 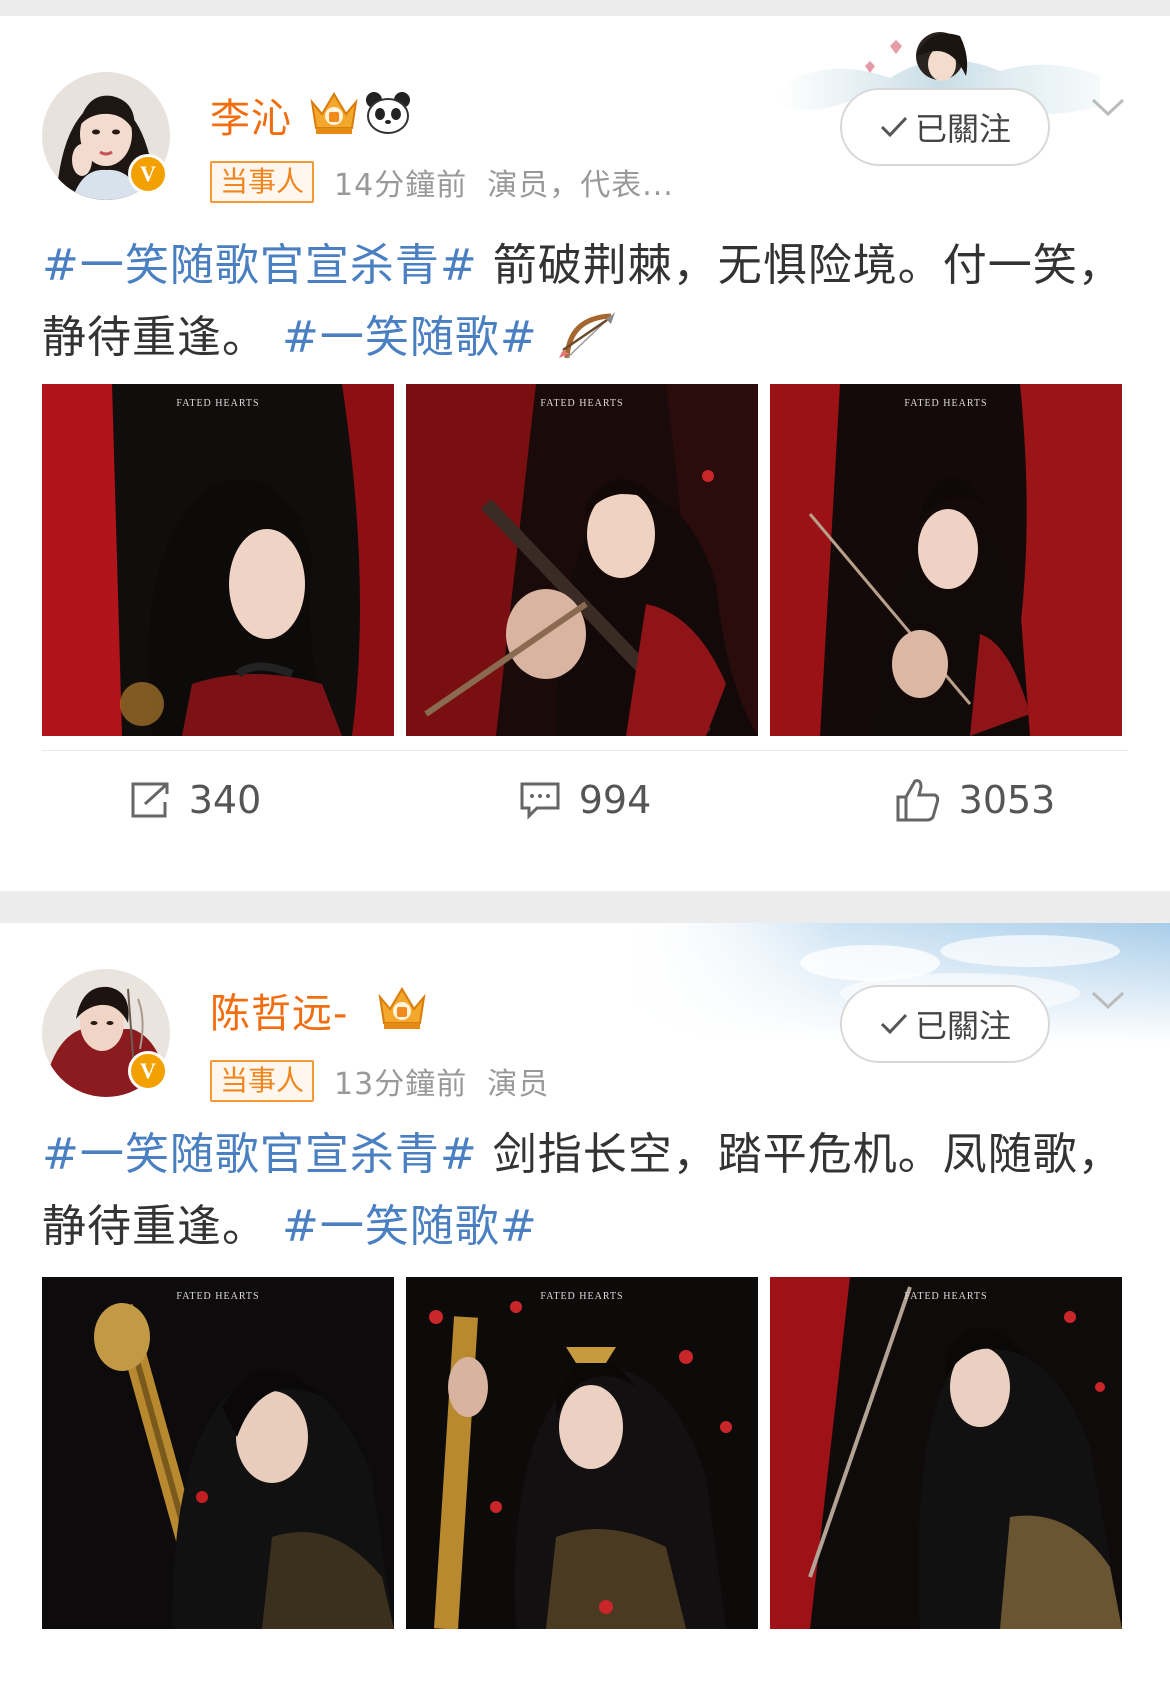 What do you see at coordinates (1007, 800) in the screenshot?
I see `like-count: 3053` at bounding box center [1007, 800].